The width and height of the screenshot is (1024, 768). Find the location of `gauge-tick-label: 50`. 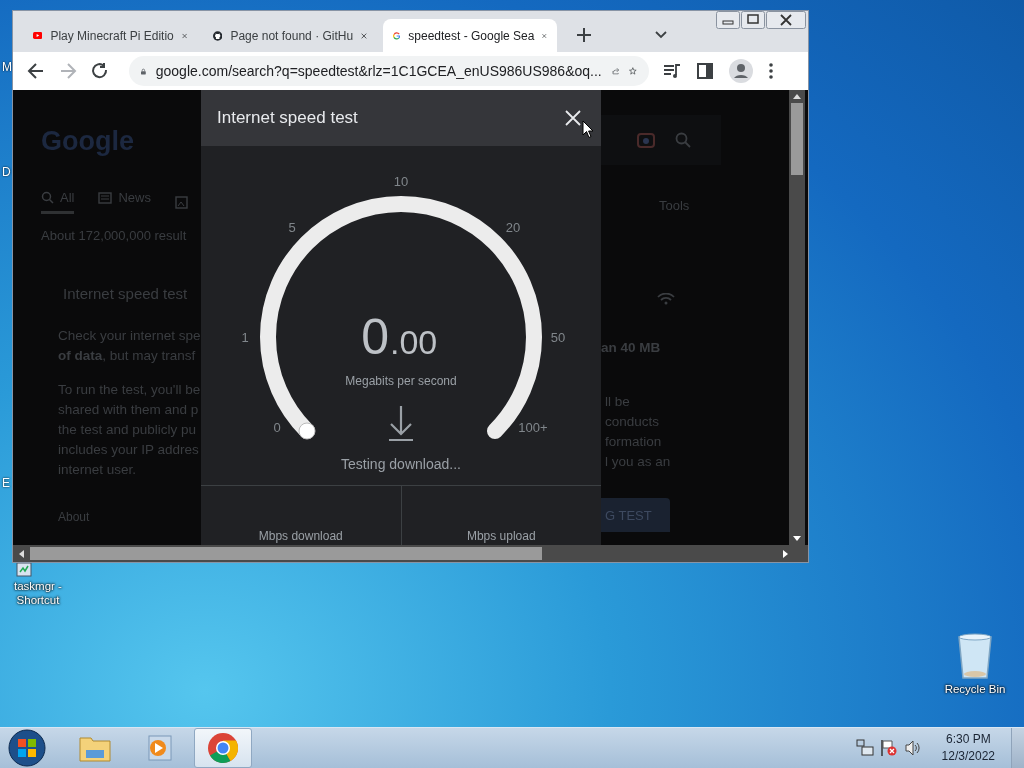

gauge-tick-label: 50 is located at coordinates (558, 337).